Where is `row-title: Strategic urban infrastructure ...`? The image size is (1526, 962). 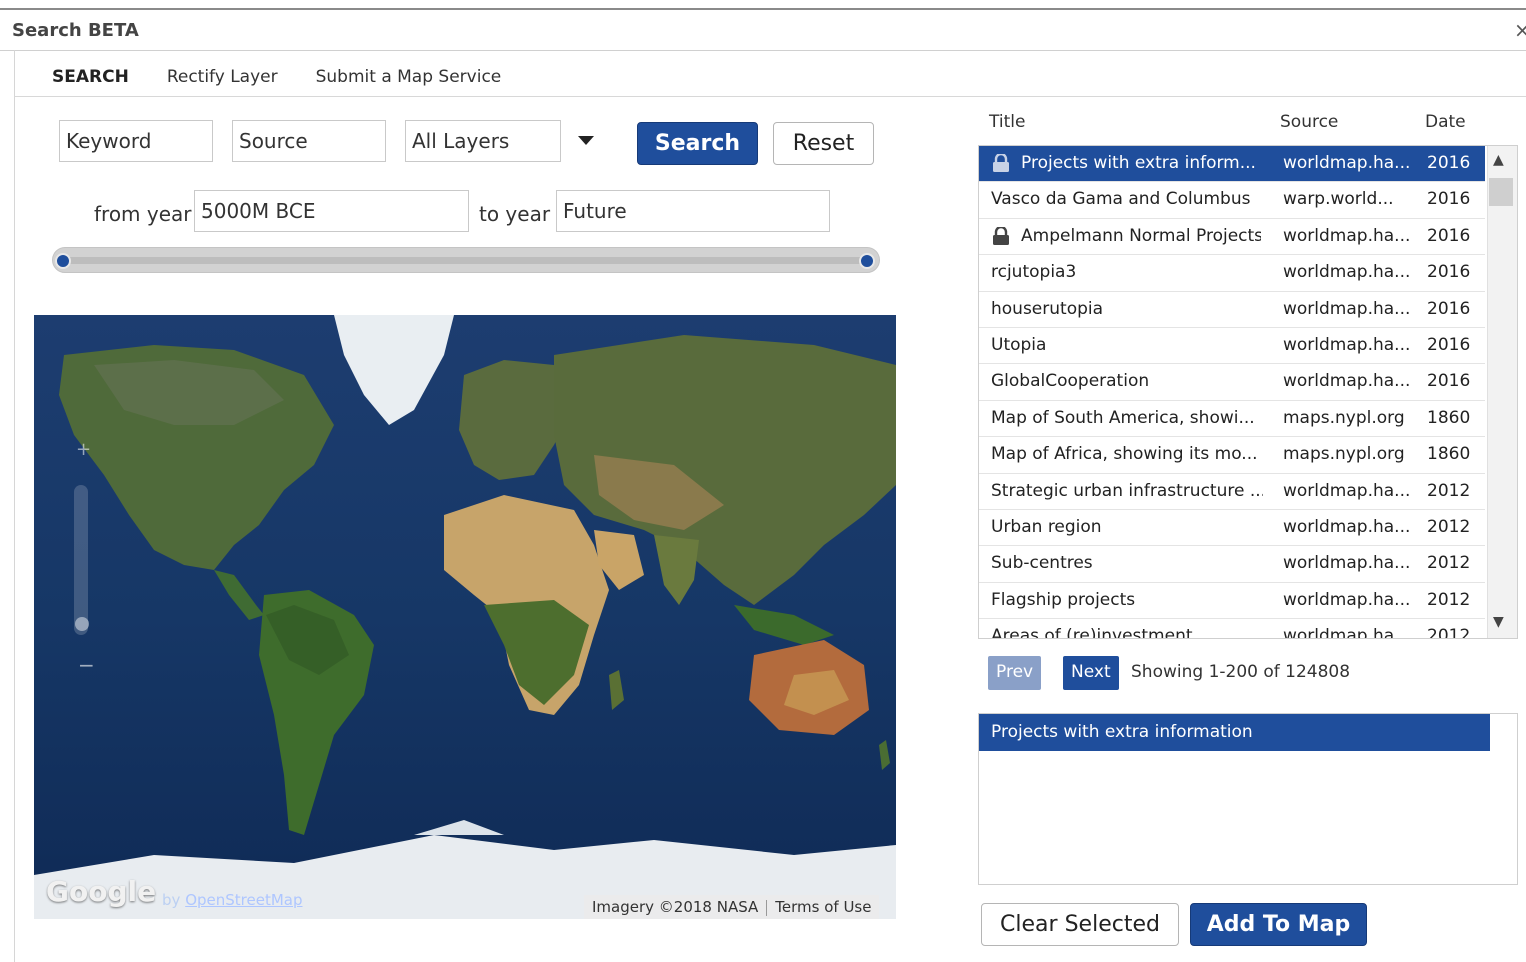
row-title: Strategic urban infrastructure ... is located at coordinates (1127, 490).